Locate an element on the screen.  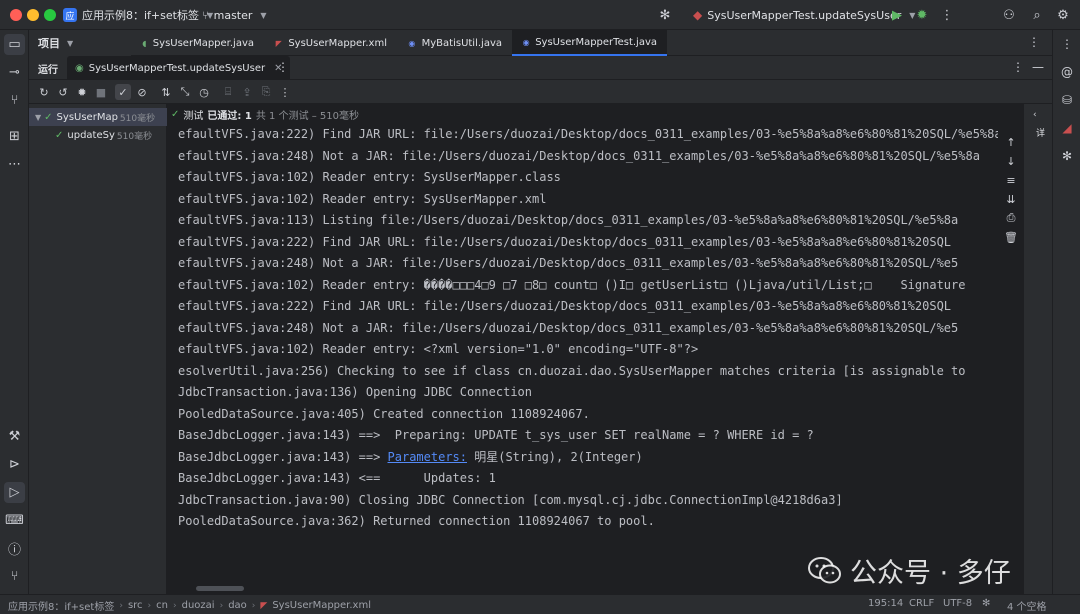
structure-icon: ⊞ is located at coordinates (14, 136).